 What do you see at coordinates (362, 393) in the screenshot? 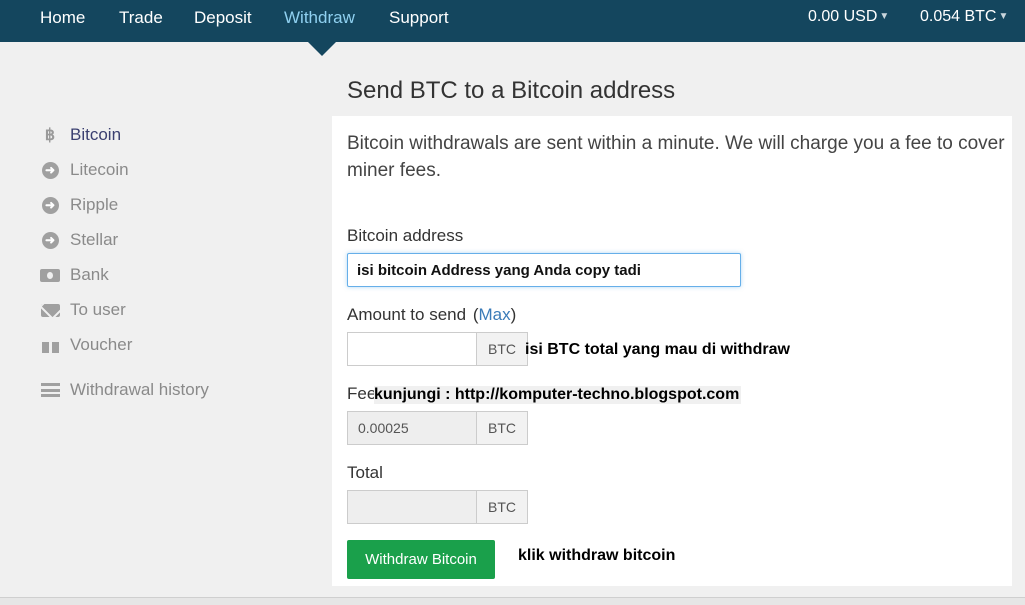
I see `fee-label: Fee` at bounding box center [362, 393].